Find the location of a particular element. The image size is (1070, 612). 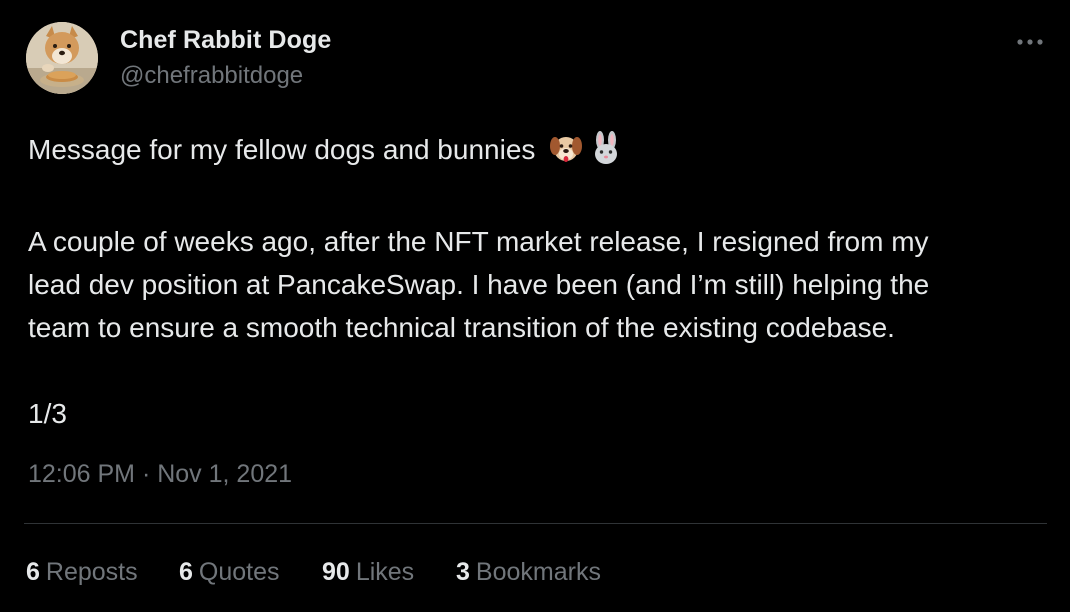

more-options-button is located at coordinates (1030, 42).